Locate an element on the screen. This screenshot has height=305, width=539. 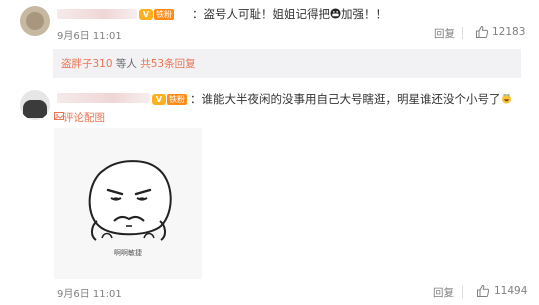
grimace-emoji-icon is located at coordinates (335, 13).